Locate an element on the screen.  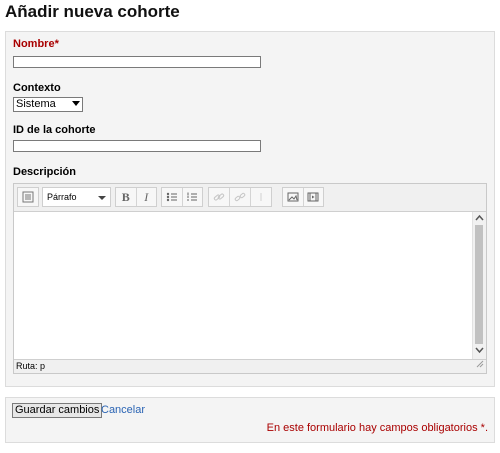
editor-statusbar: Ruta: p is located at coordinates (250, 366).